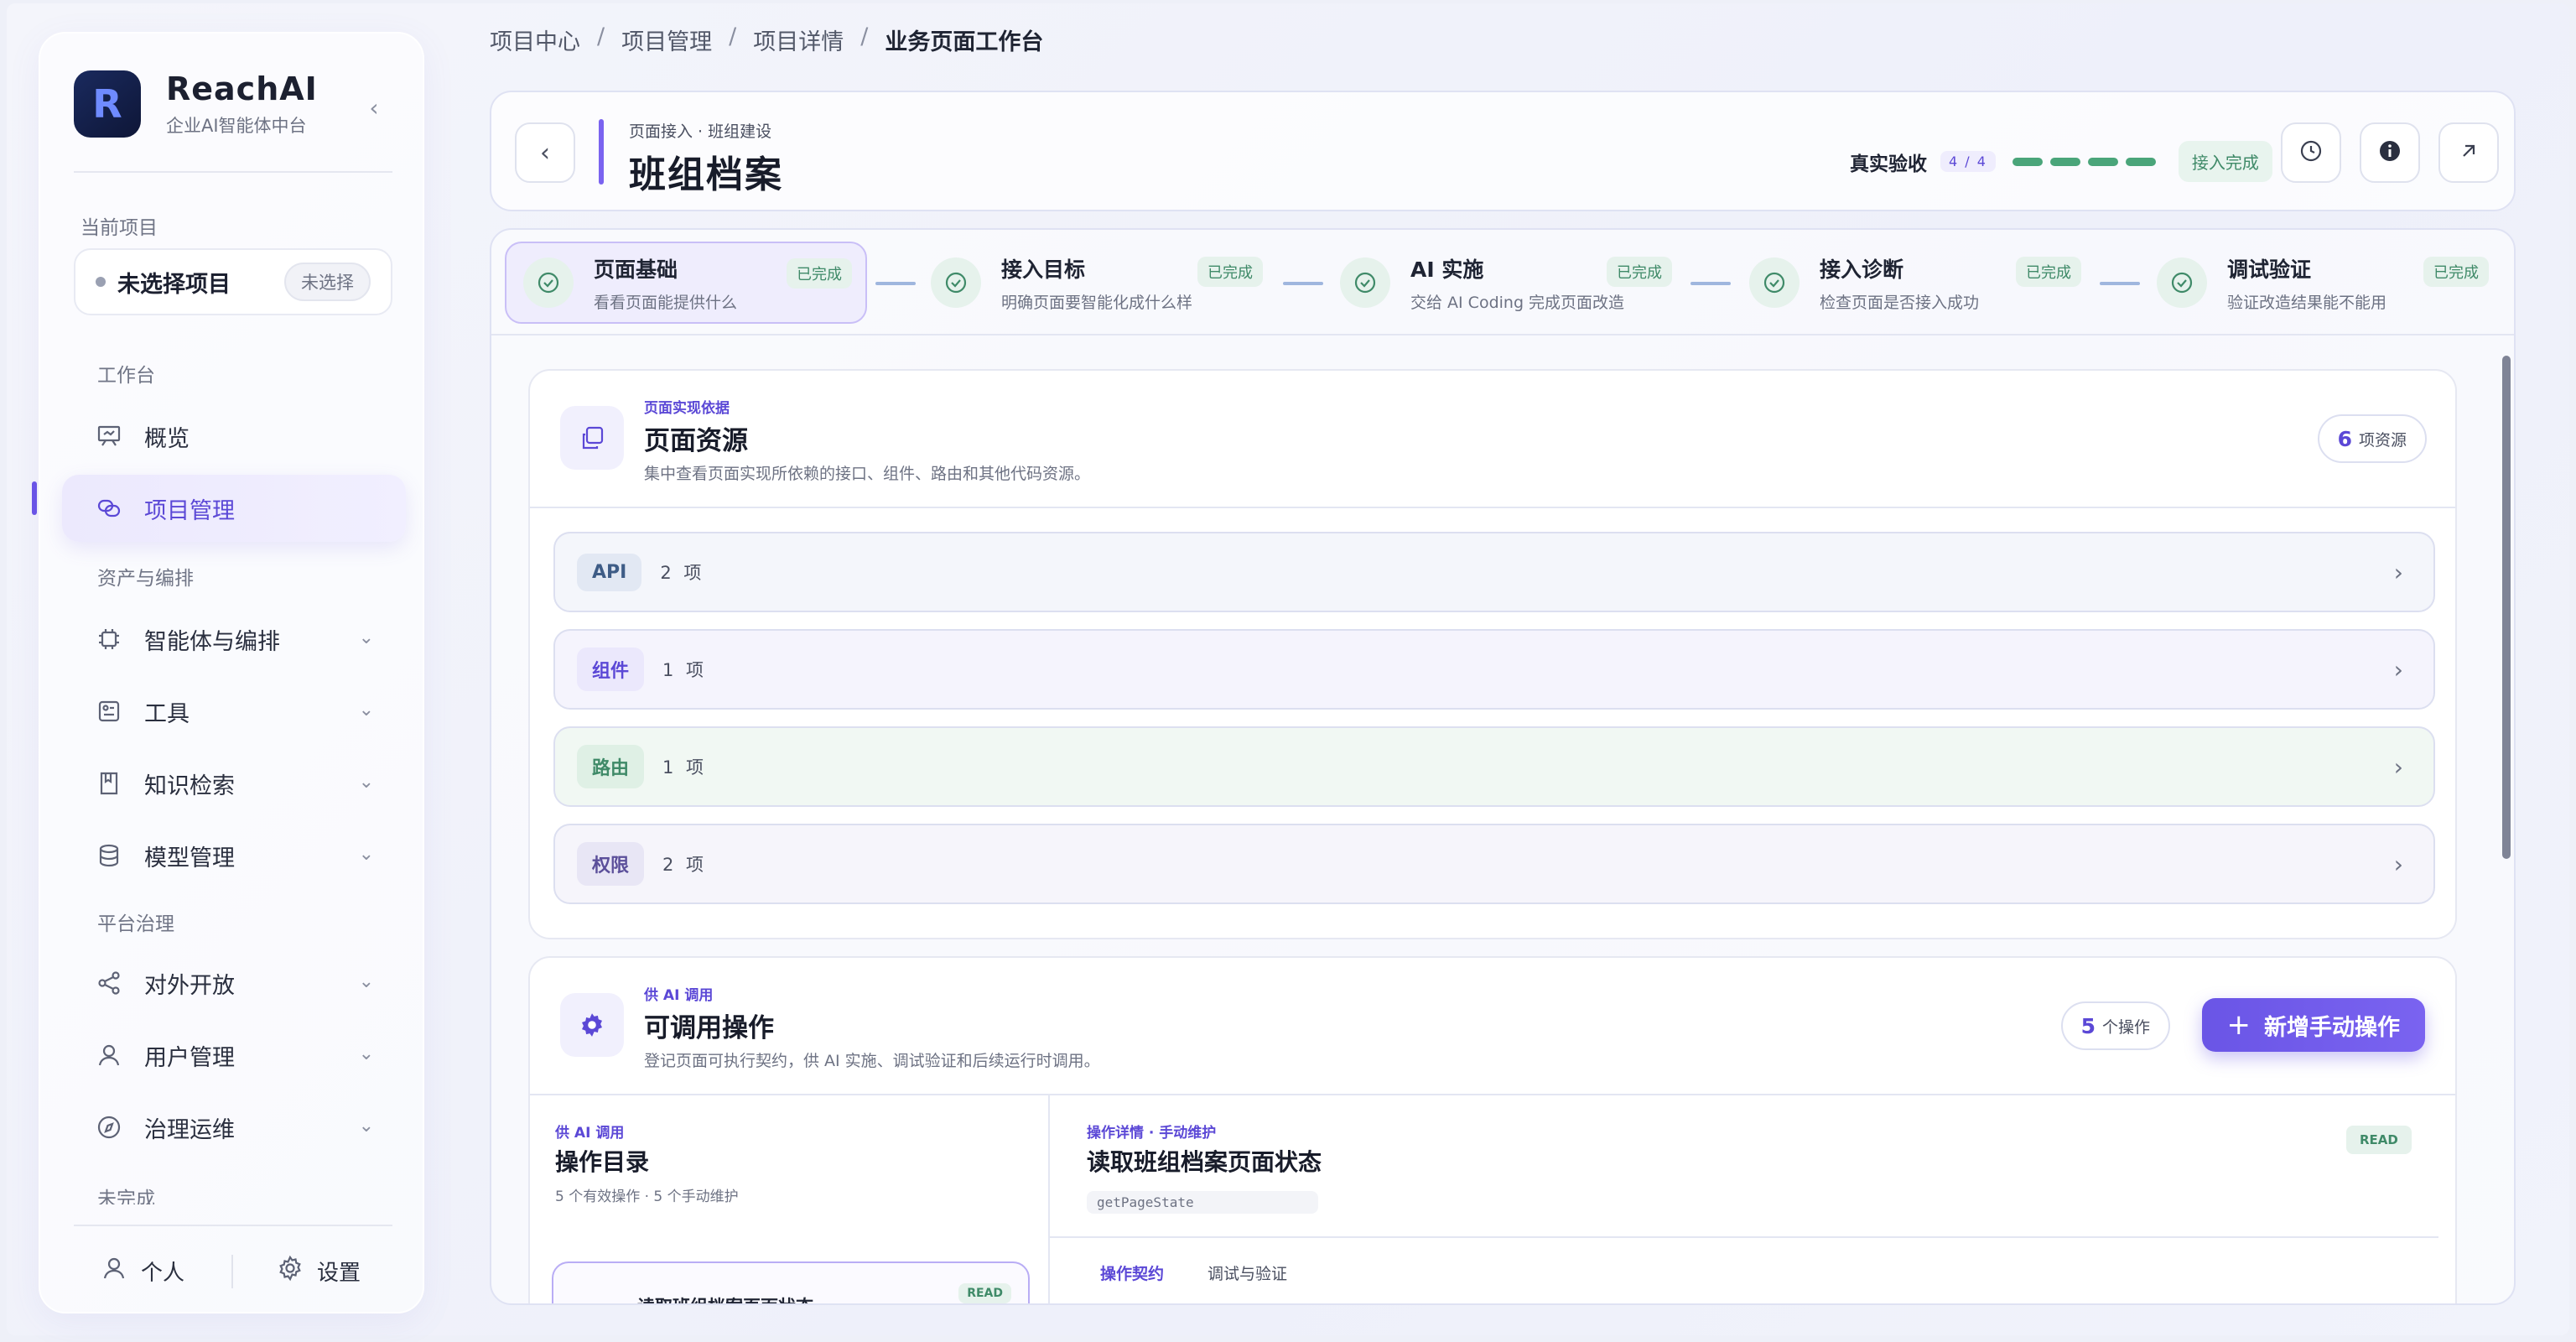 This screenshot has width=2576, height=1342. I want to click on resource-row-permission: 权限 2 项 ›, so click(1494, 864).